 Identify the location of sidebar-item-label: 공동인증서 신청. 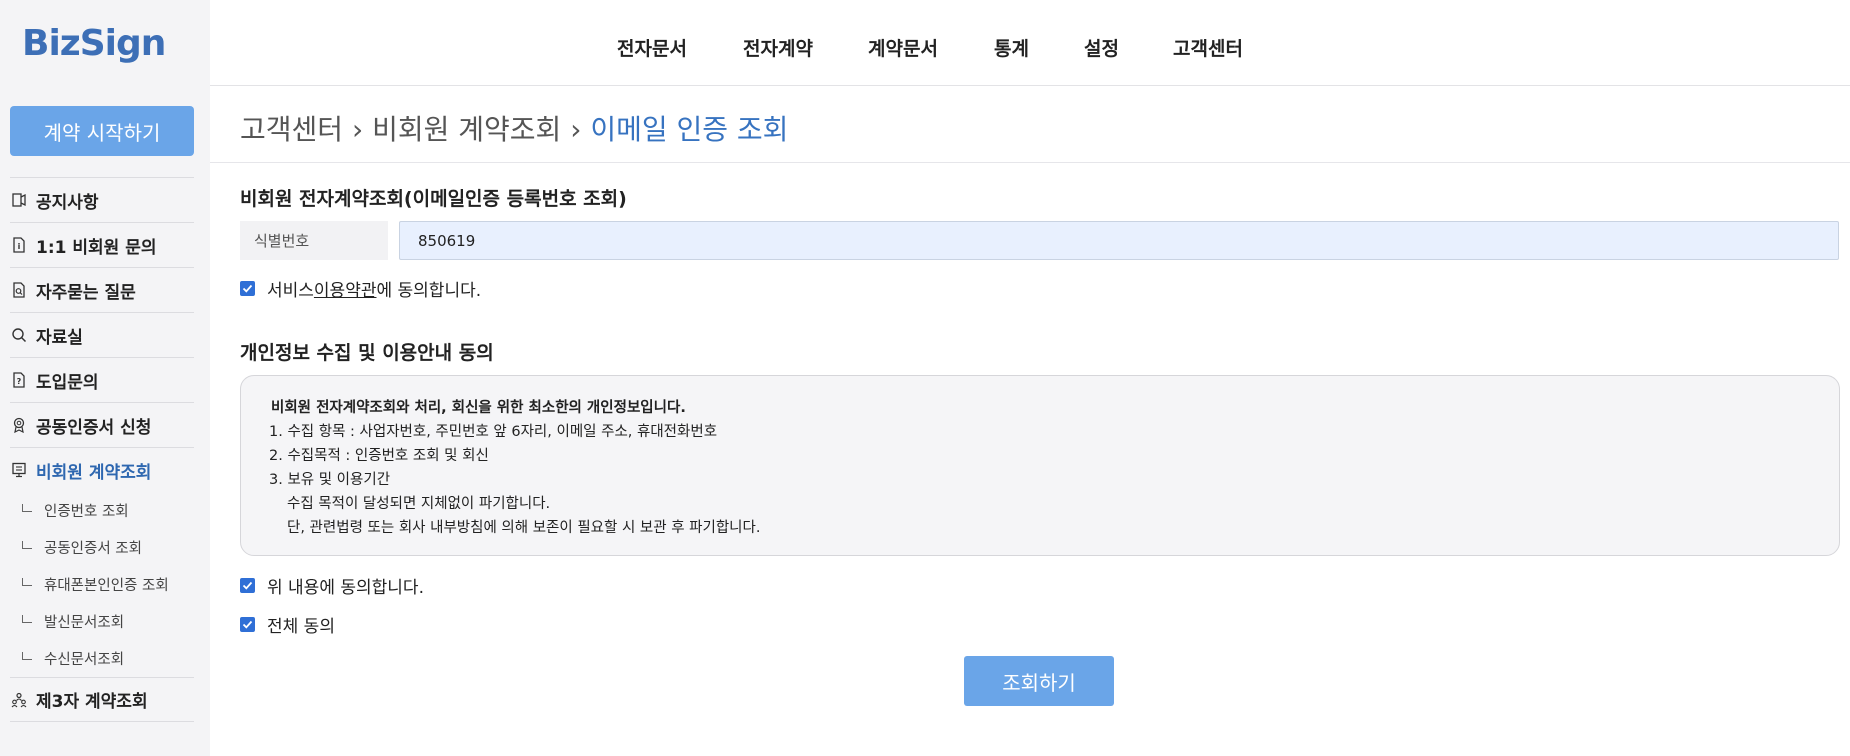
(94, 427).